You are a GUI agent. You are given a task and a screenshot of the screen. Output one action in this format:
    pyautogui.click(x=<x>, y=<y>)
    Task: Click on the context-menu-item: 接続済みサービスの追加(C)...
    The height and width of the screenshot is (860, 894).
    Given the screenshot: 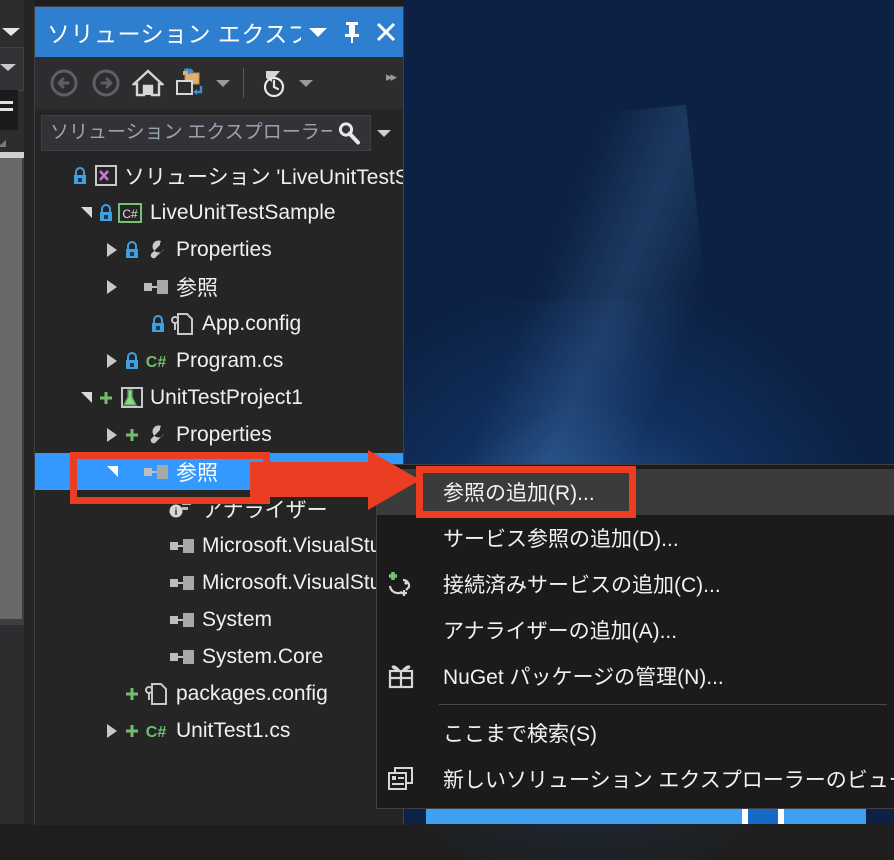 What is the action you would take?
    pyautogui.click(x=635, y=584)
    